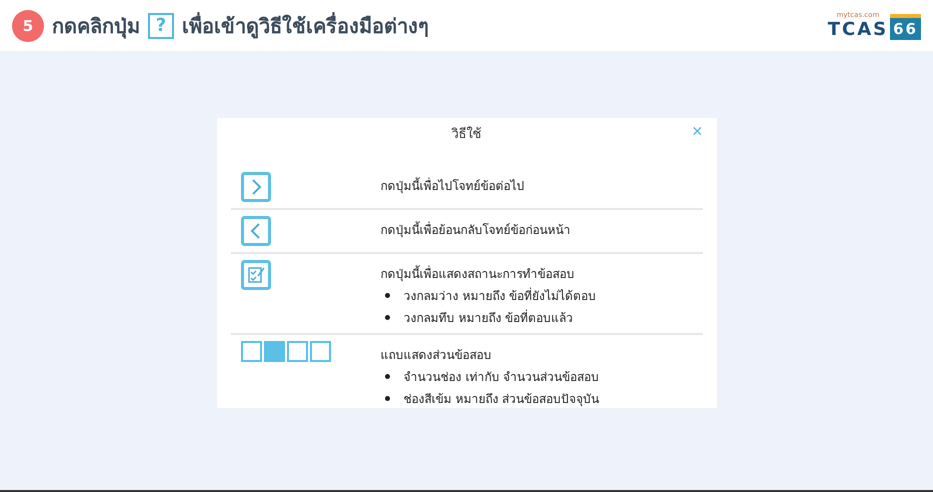 Image resolution: width=933 pixels, height=492 pixels. I want to click on title-text: เพื่อเข้าดูวิธีใช้เครื่องมือต่างๆ, so click(305, 25).